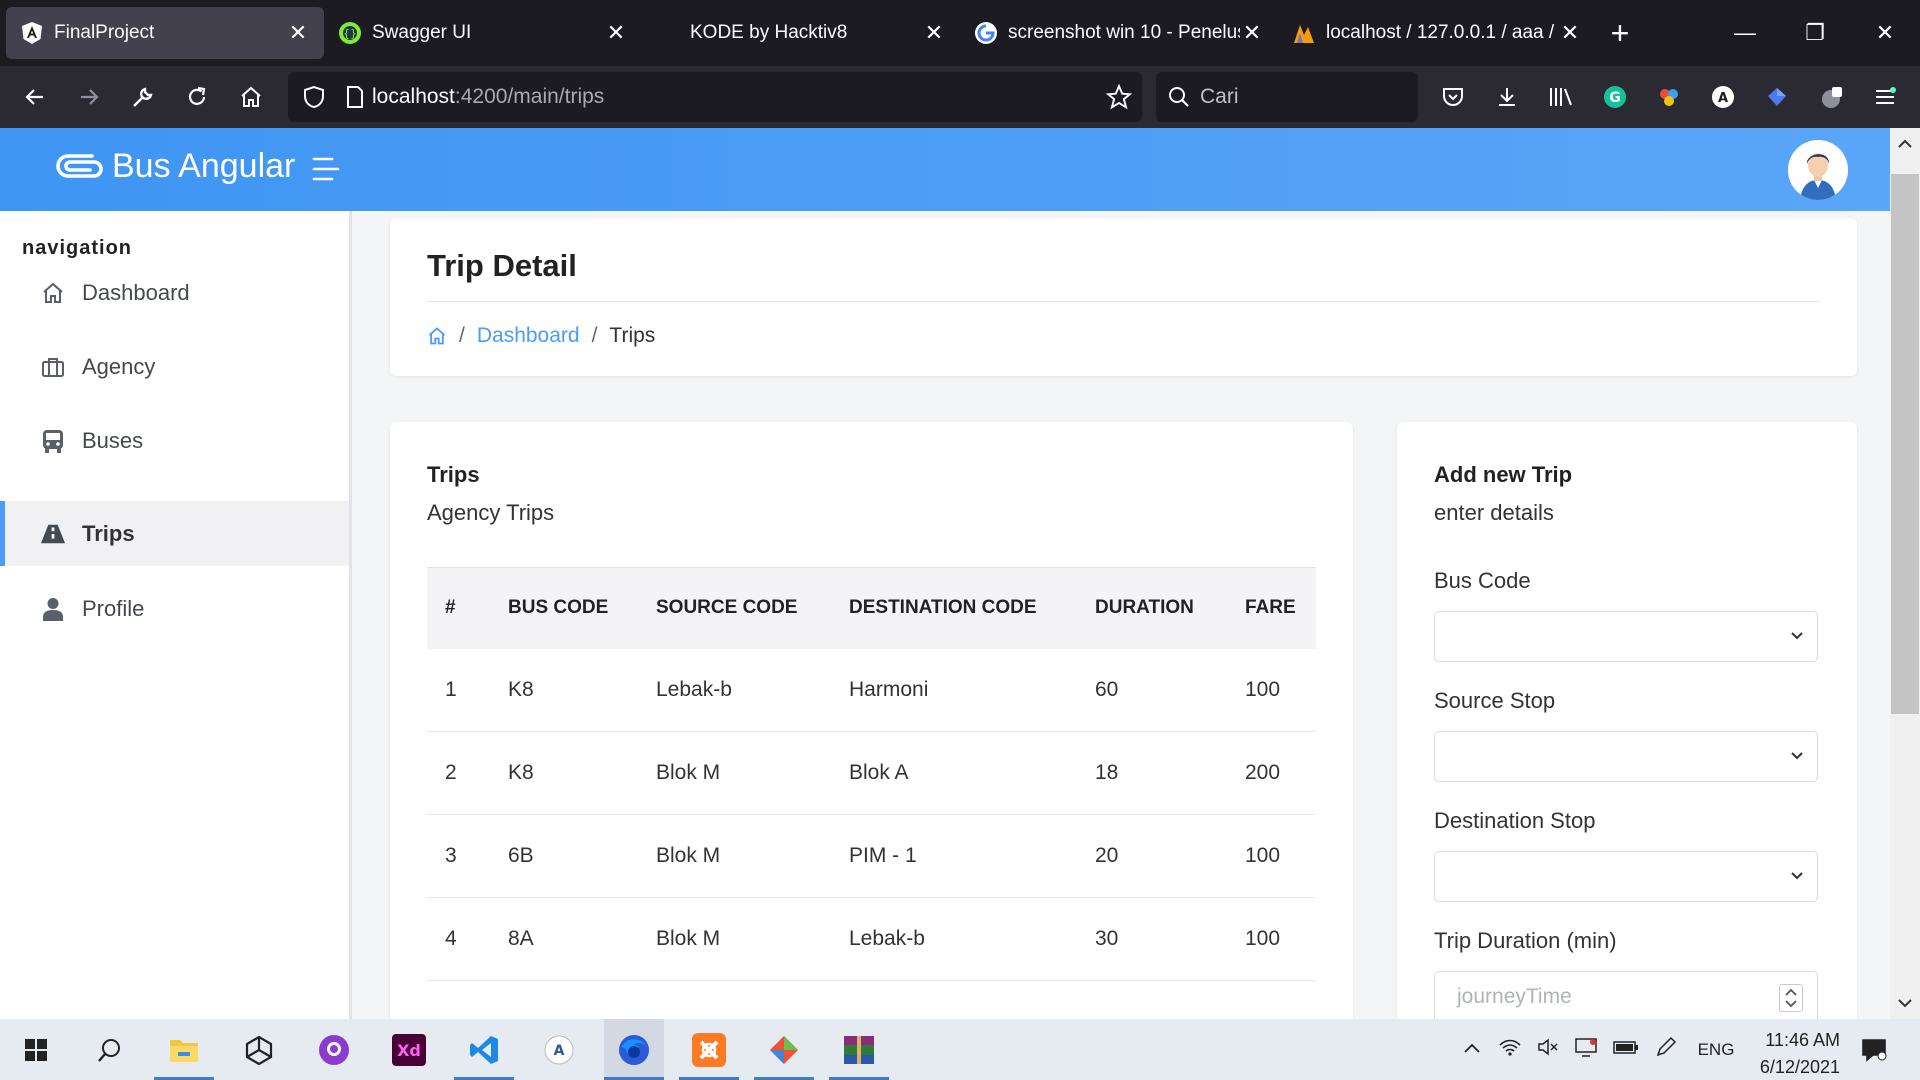  Describe the element at coordinates (1453, 97) in the screenshot. I see `pocket-icon` at that location.